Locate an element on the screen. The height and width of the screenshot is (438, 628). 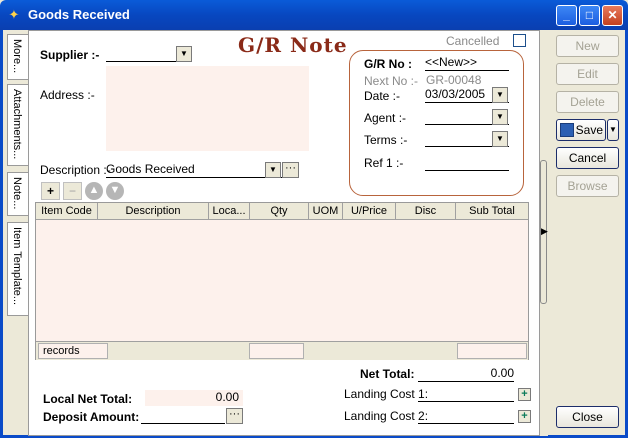
cancelled-checkbox is located at coordinates (519, 40).